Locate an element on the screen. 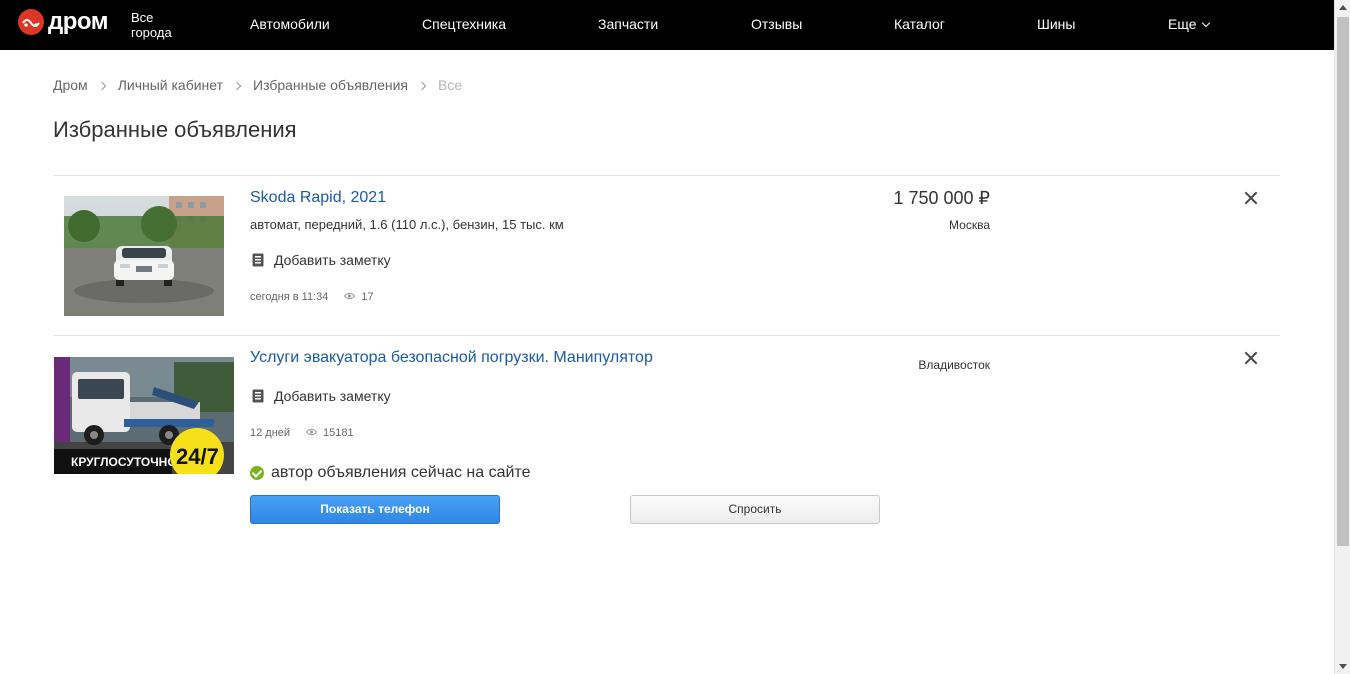  scroll-up-arrow-icon is located at coordinates (1343, 7).